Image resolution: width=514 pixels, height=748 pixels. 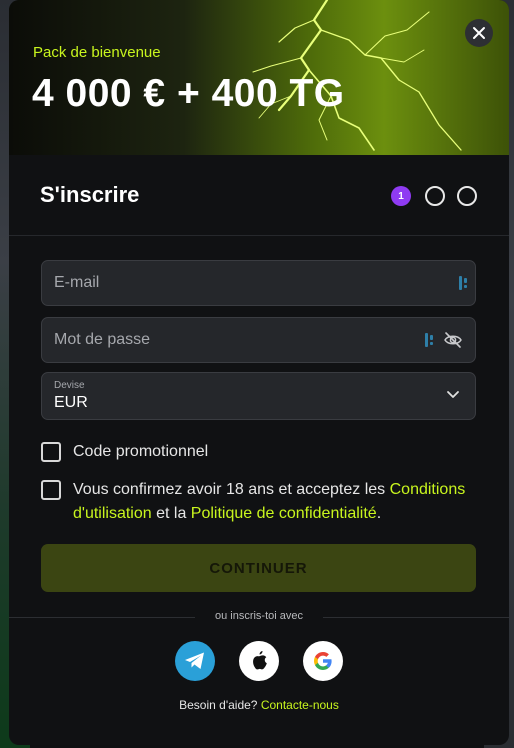 I want to click on close-icon, so click(x=479, y=33).